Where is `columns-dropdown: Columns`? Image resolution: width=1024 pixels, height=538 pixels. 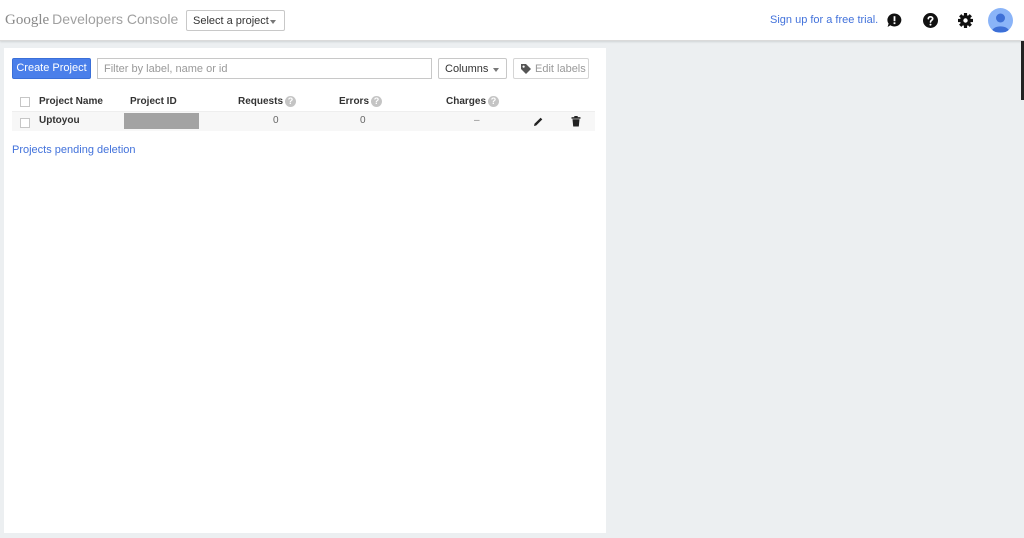
columns-dropdown: Columns is located at coordinates (472, 68).